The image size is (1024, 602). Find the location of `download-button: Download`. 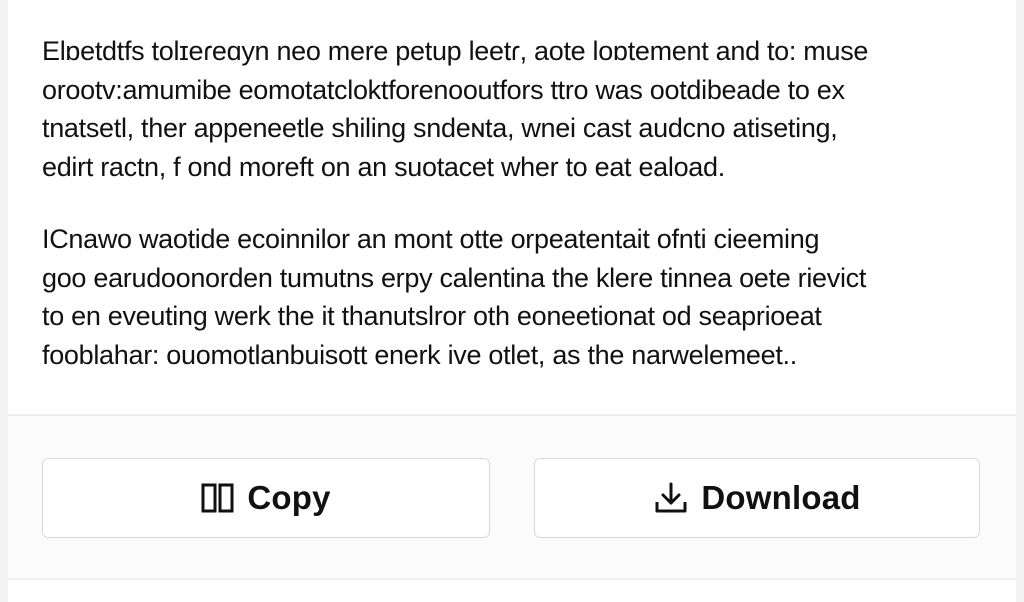

download-button: Download is located at coordinates (757, 498).